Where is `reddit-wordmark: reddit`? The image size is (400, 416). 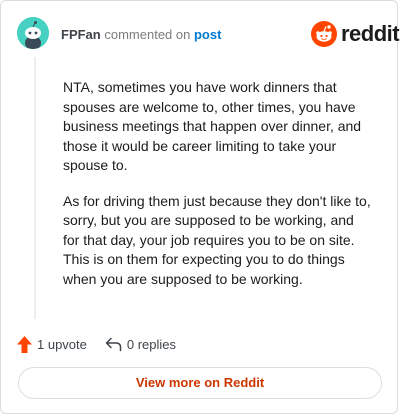
reddit-wordmark: reddit is located at coordinates (370, 33).